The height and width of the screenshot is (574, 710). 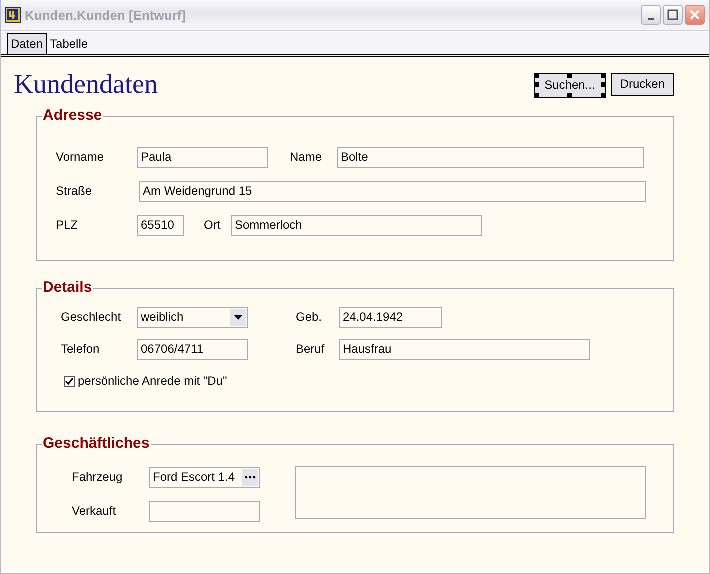 What do you see at coordinates (68, 225) in the screenshot?
I see `field-label: PLZ` at bounding box center [68, 225].